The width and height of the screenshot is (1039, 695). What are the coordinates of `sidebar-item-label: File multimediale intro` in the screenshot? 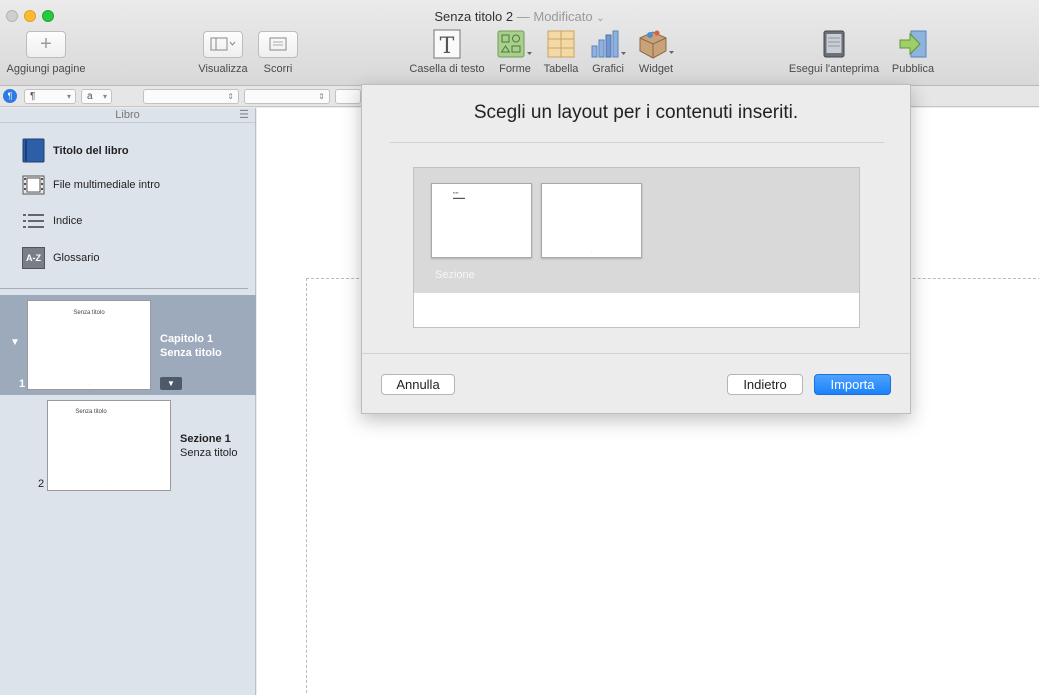 It's located at (106, 185).